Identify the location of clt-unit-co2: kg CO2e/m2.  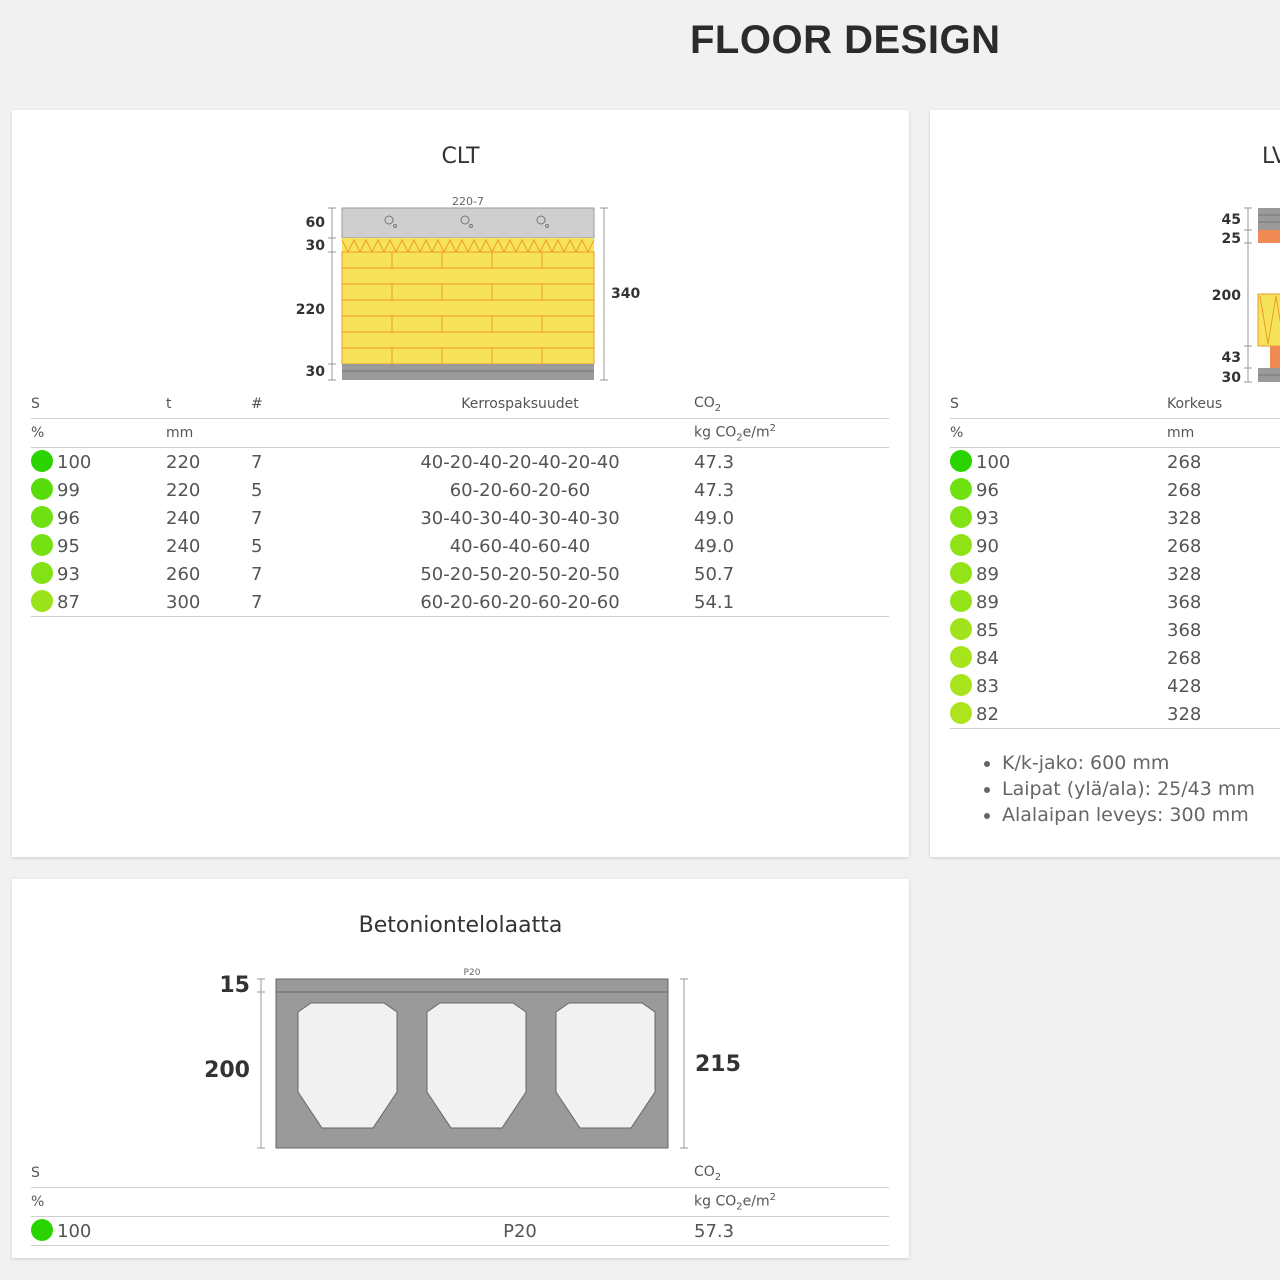
(791, 433).